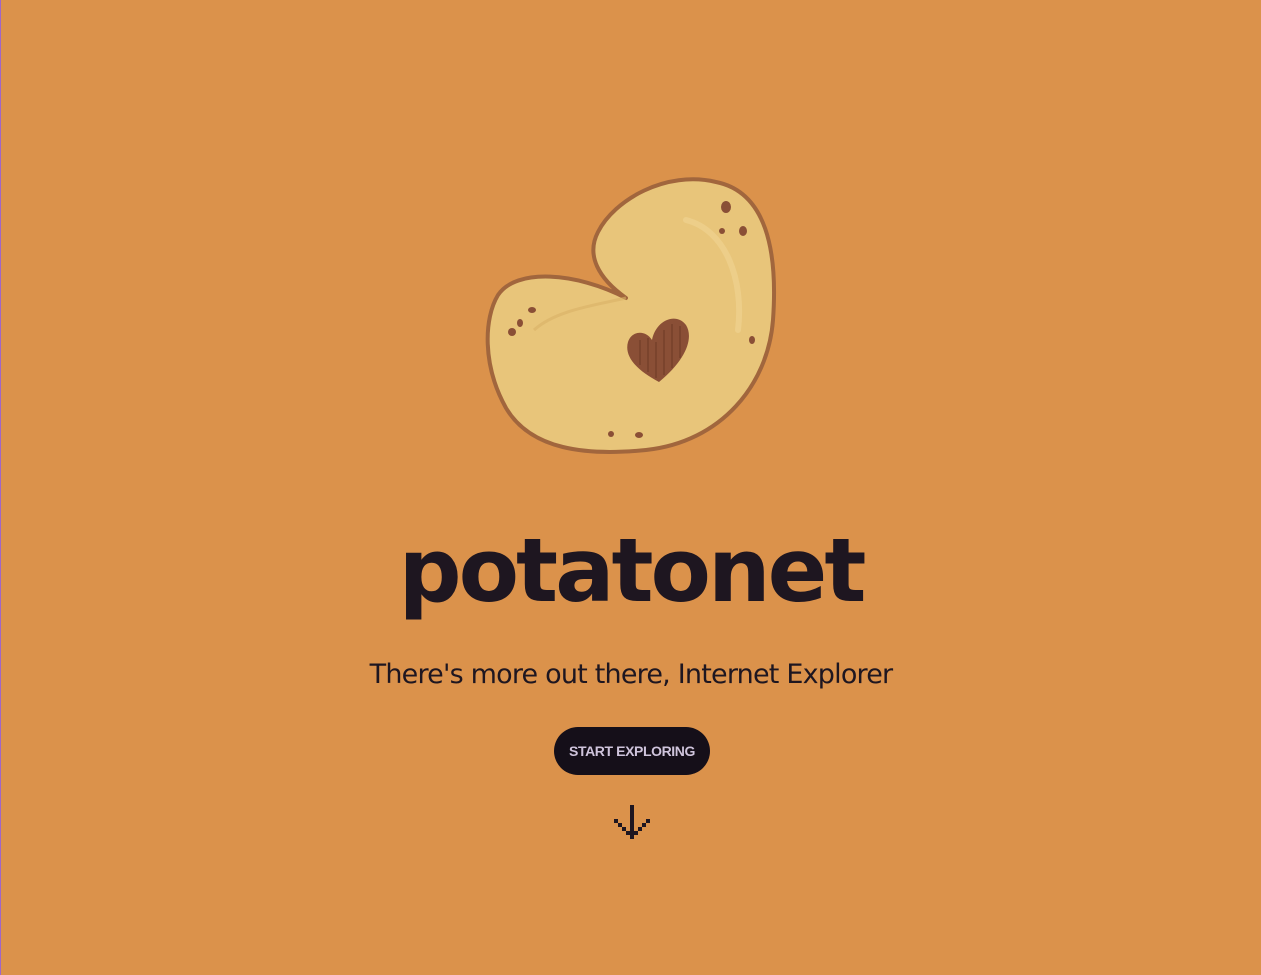 The width and height of the screenshot is (1261, 975). I want to click on pixel-arrow-down-icon, so click(632, 822).